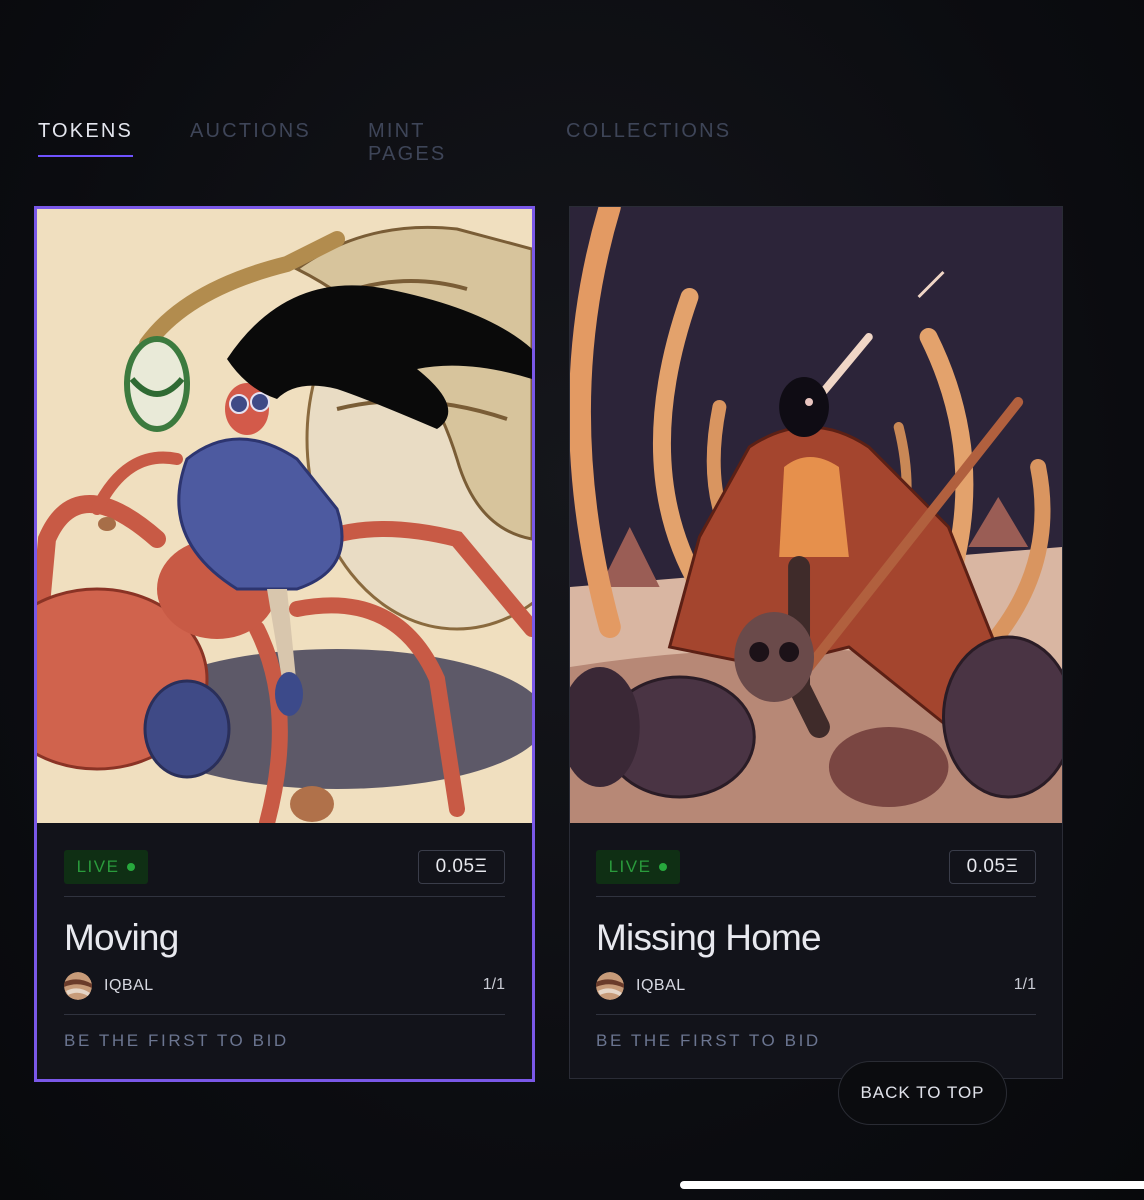 Image resolution: width=1144 pixels, height=1200 pixels. Describe the element at coordinates (284, 938) in the screenshot. I see `token-title: Moving` at that location.